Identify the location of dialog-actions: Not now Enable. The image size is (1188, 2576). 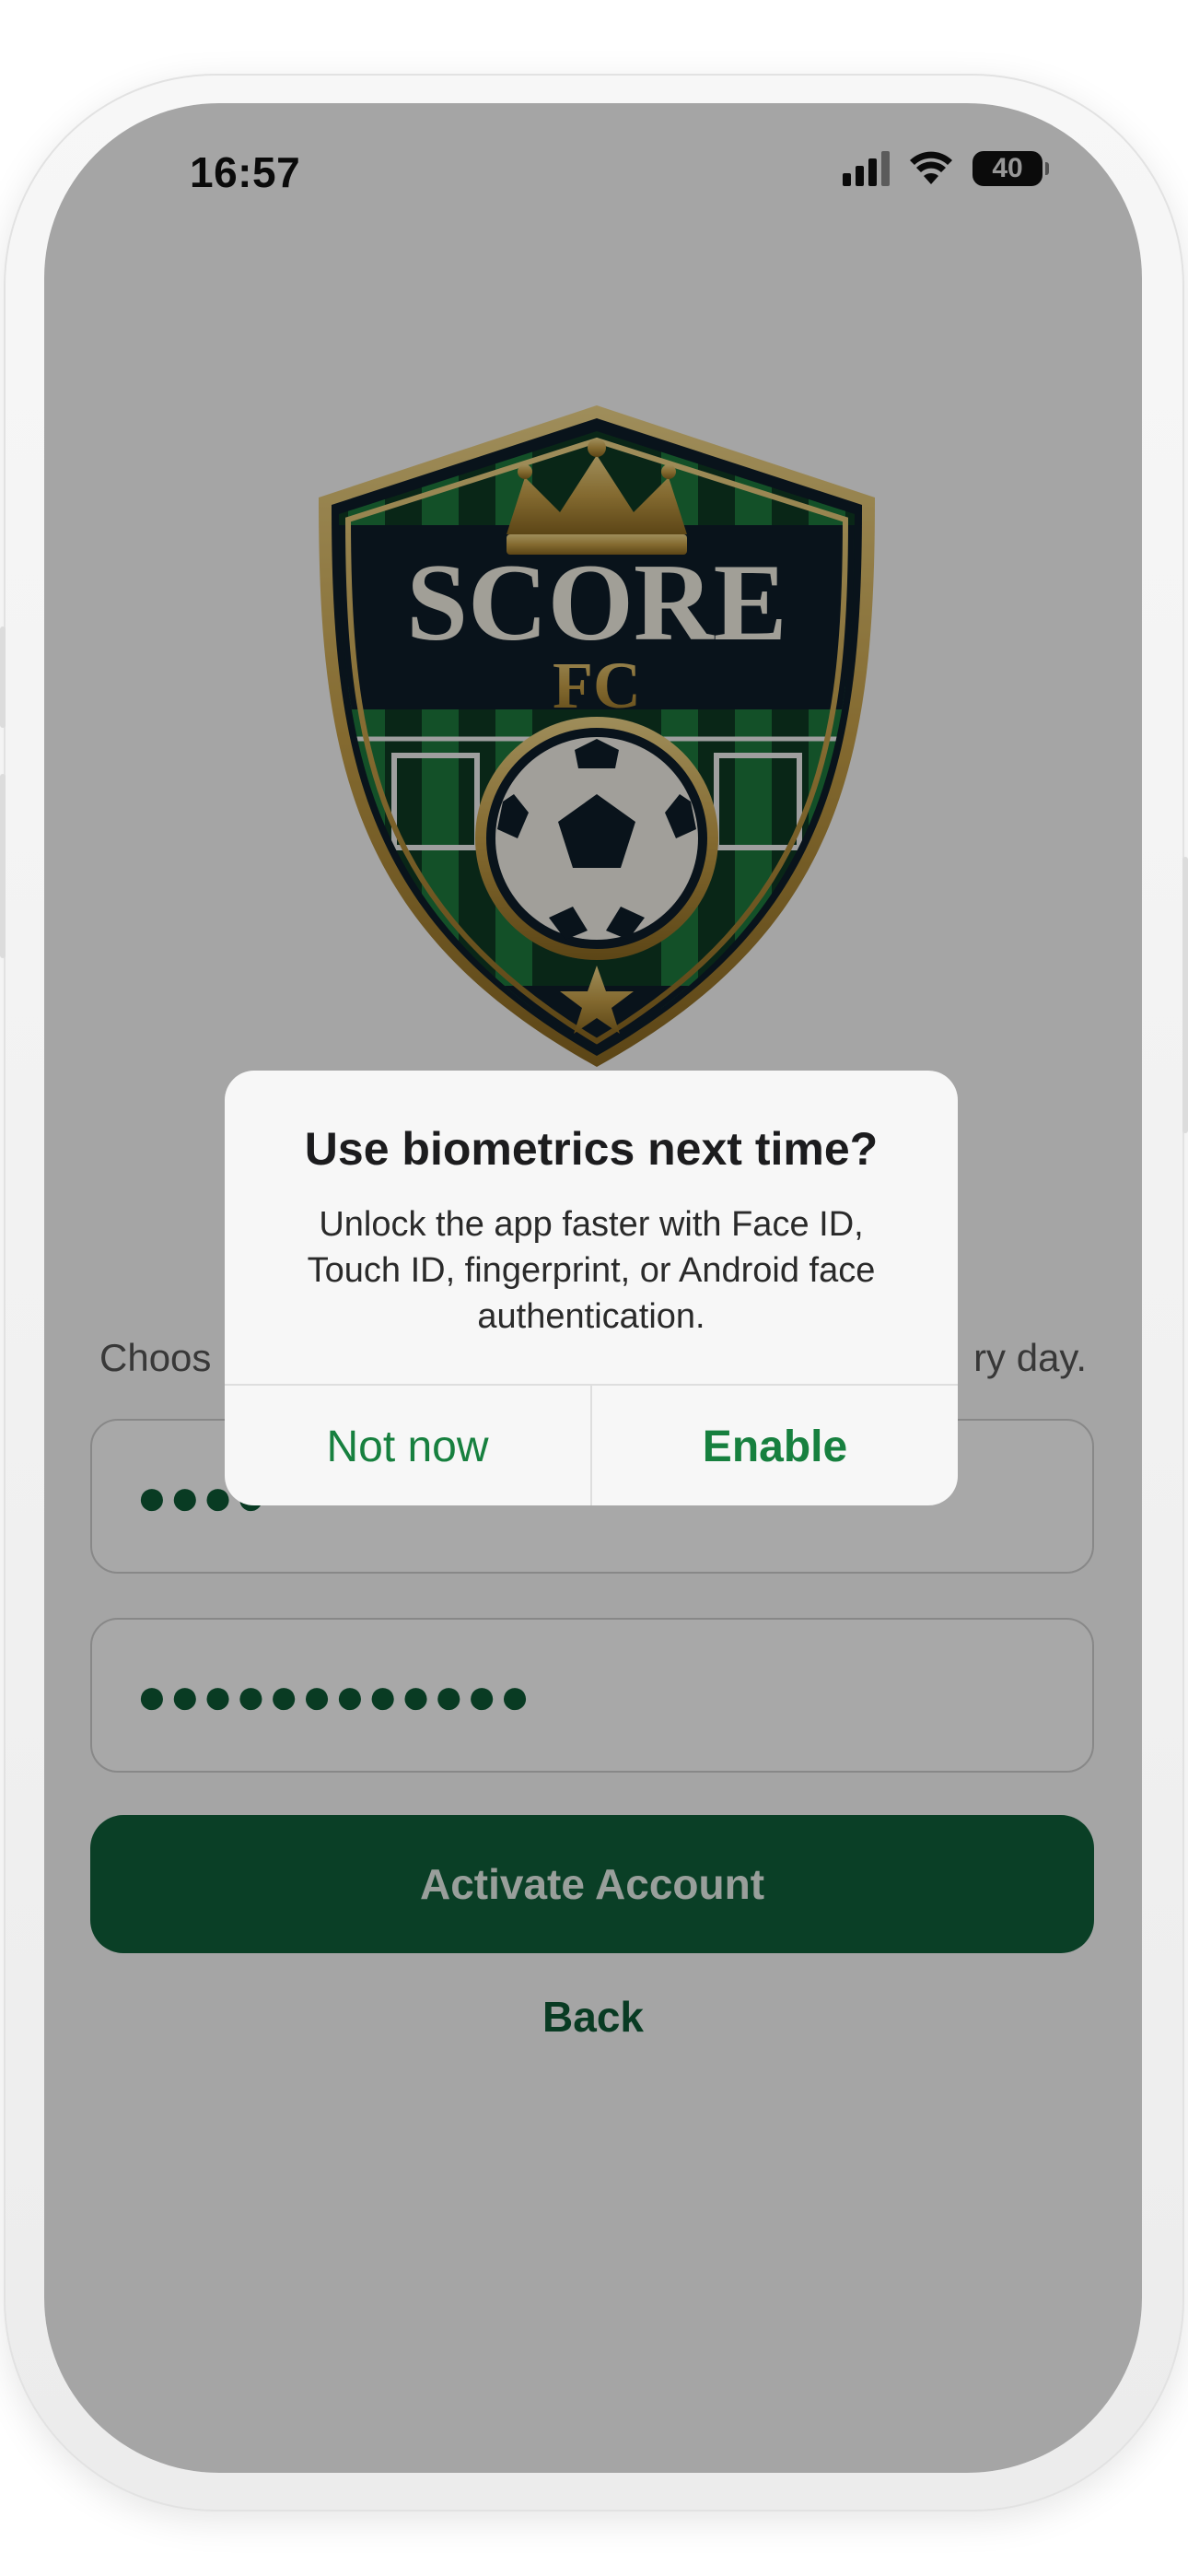
(591, 1444).